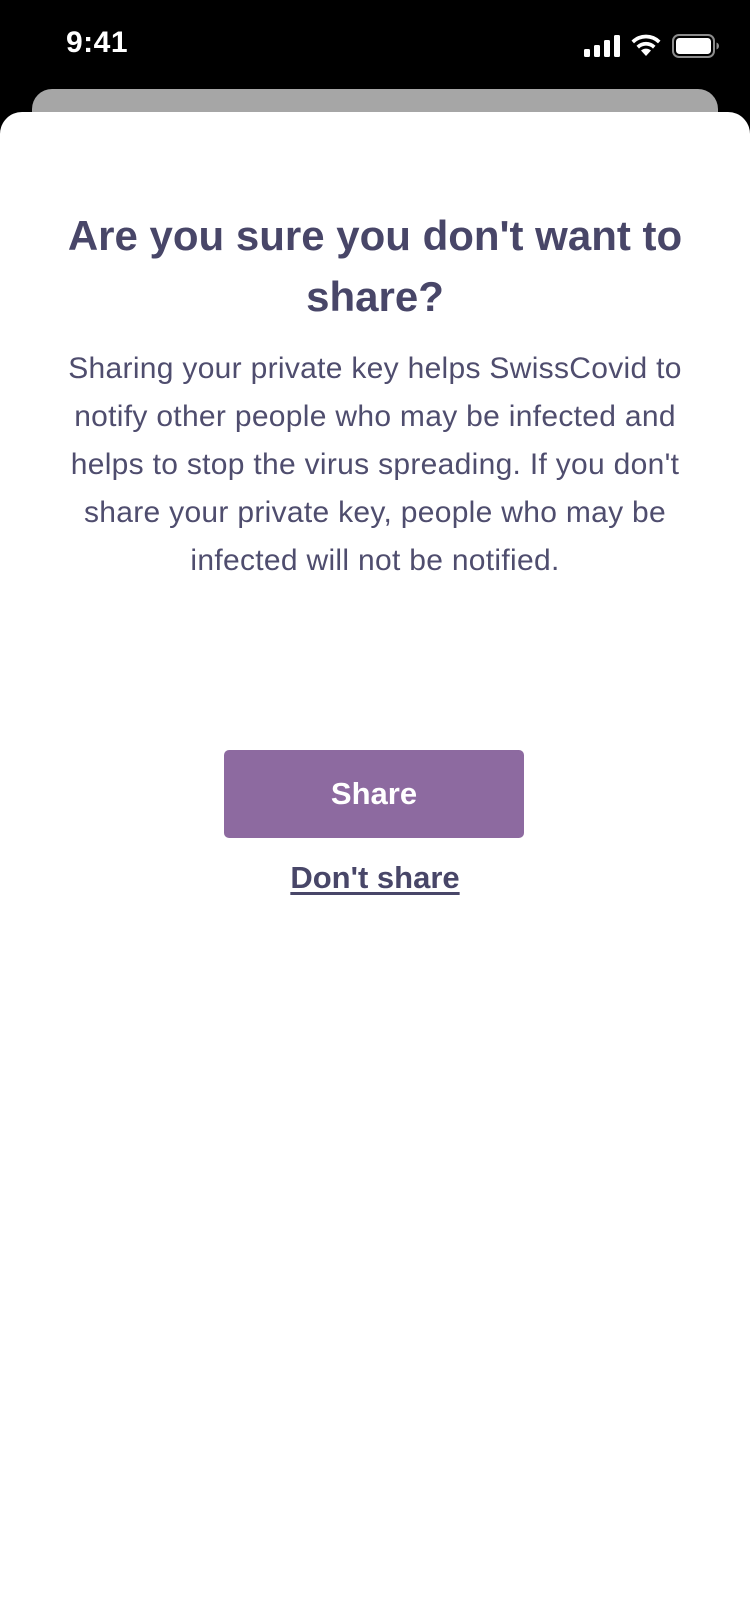 This screenshot has height=1624, width=750. What do you see at coordinates (375, 46) in the screenshot?
I see `status-bar: 9:41` at bounding box center [375, 46].